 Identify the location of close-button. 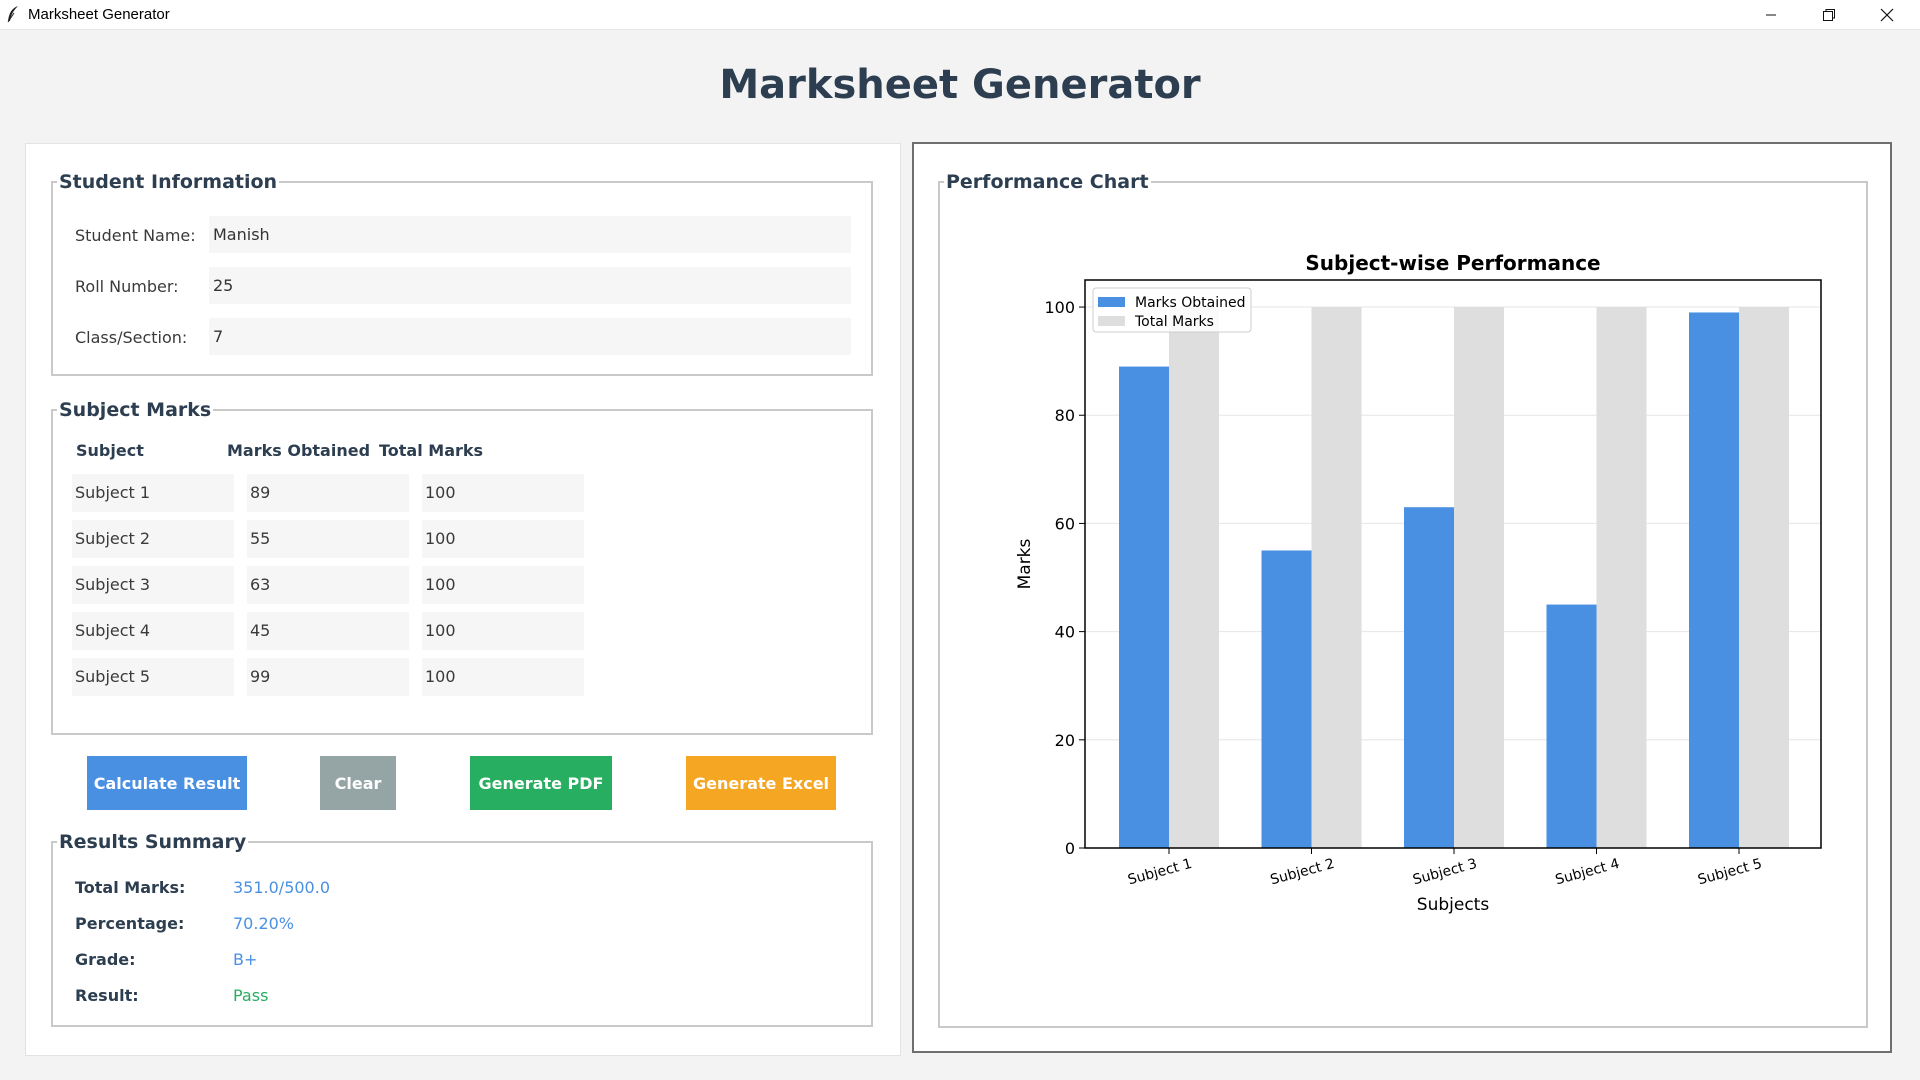
(1887, 14).